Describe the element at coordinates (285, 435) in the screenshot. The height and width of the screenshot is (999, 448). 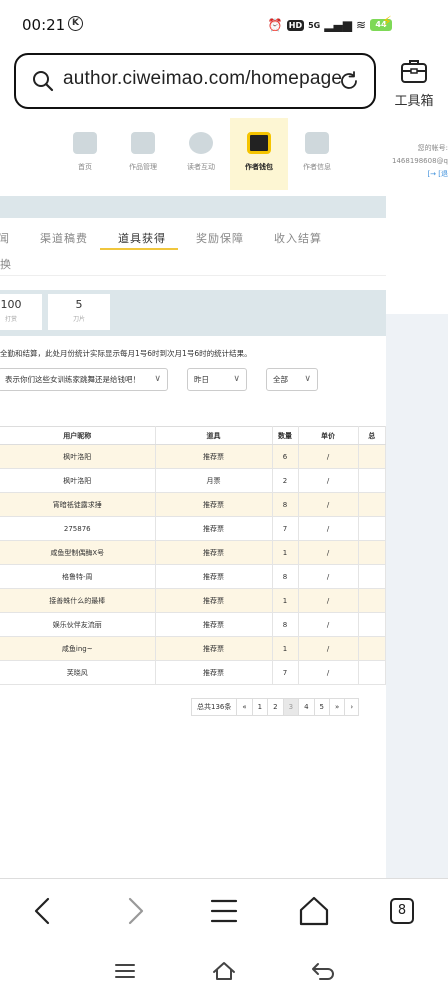
I see `col-qty: 数量` at that location.